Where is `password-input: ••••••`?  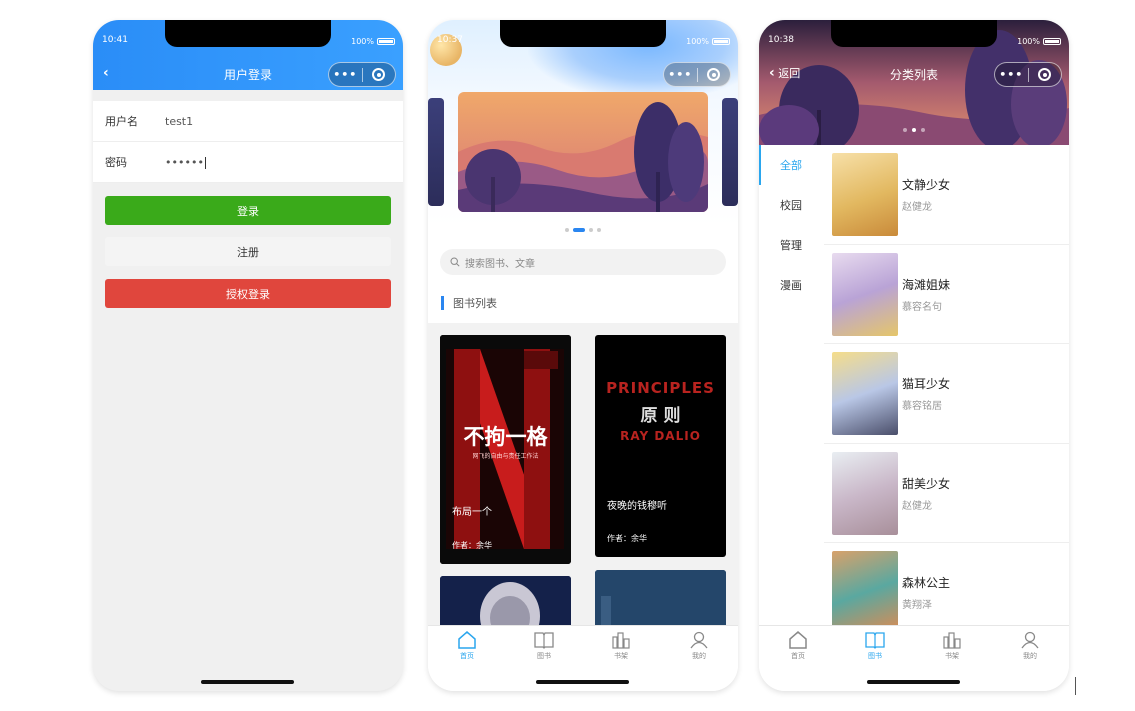
password-input: •••••• is located at coordinates (185, 162).